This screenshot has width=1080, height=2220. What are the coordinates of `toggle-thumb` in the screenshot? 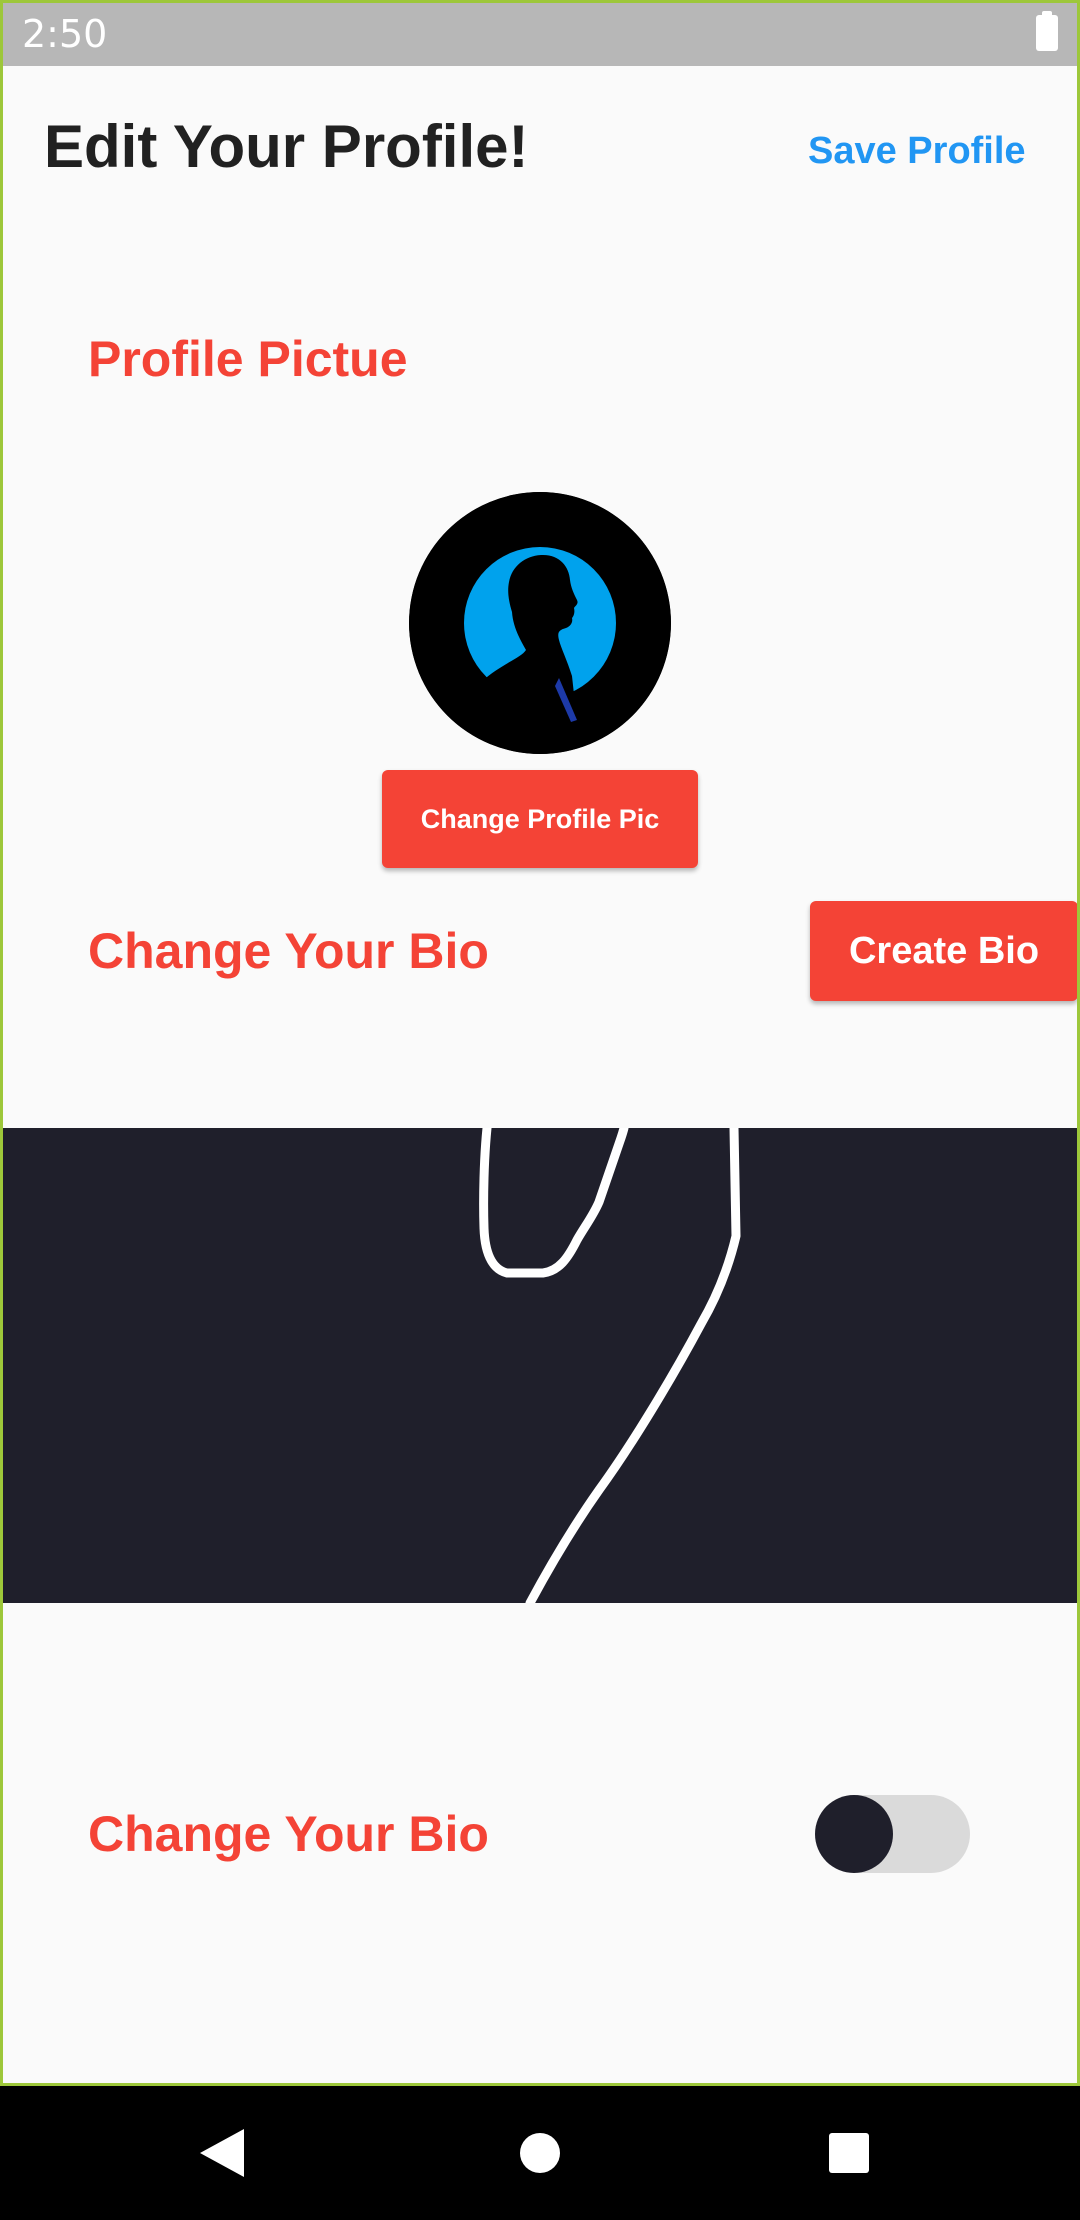 It's located at (854, 1834).